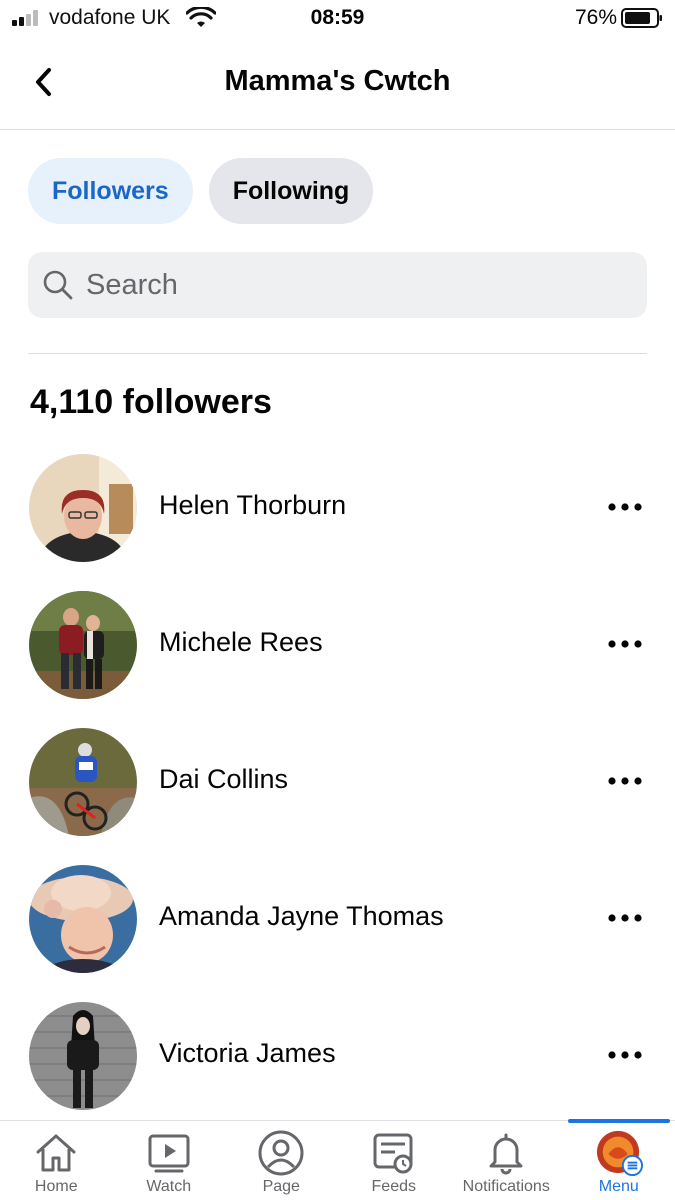 The width and height of the screenshot is (675, 1200). I want to click on page-header: Mamma's Cwtch, so click(337, 84).